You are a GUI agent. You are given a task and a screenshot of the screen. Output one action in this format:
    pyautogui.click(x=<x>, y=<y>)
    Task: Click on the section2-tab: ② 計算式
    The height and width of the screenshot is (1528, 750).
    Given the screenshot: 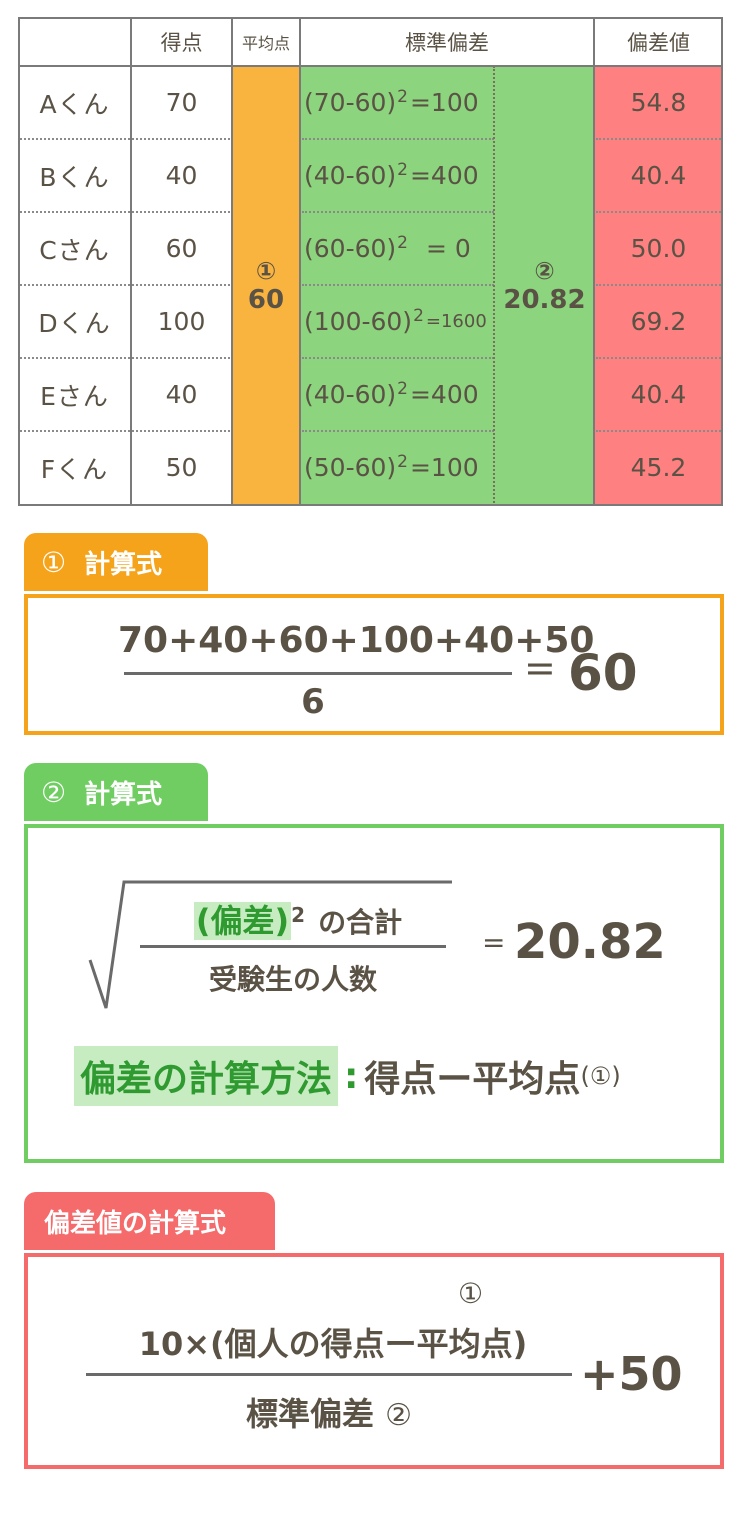 What is the action you would take?
    pyautogui.click(x=116, y=792)
    